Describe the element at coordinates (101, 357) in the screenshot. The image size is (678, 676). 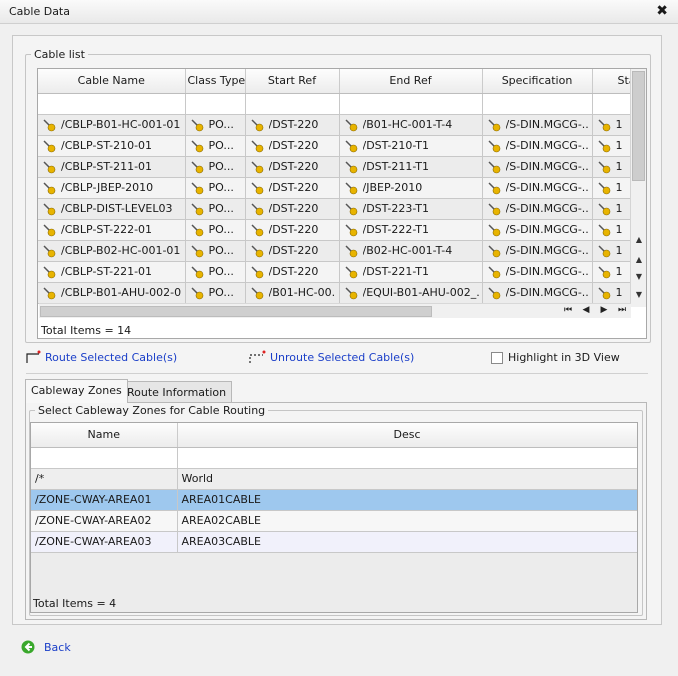
I see `route-selected-button: Route Selected Cable(s)` at that location.